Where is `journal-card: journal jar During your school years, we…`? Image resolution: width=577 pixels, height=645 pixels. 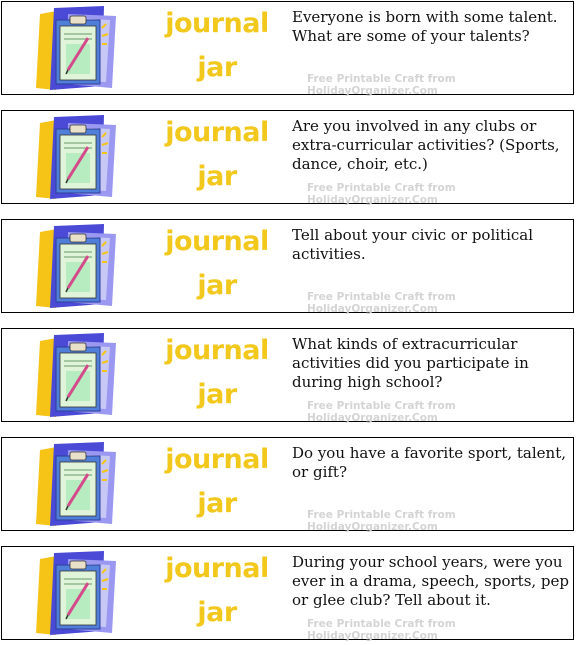
journal-card: journal jar During your school years, we… is located at coordinates (287, 594).